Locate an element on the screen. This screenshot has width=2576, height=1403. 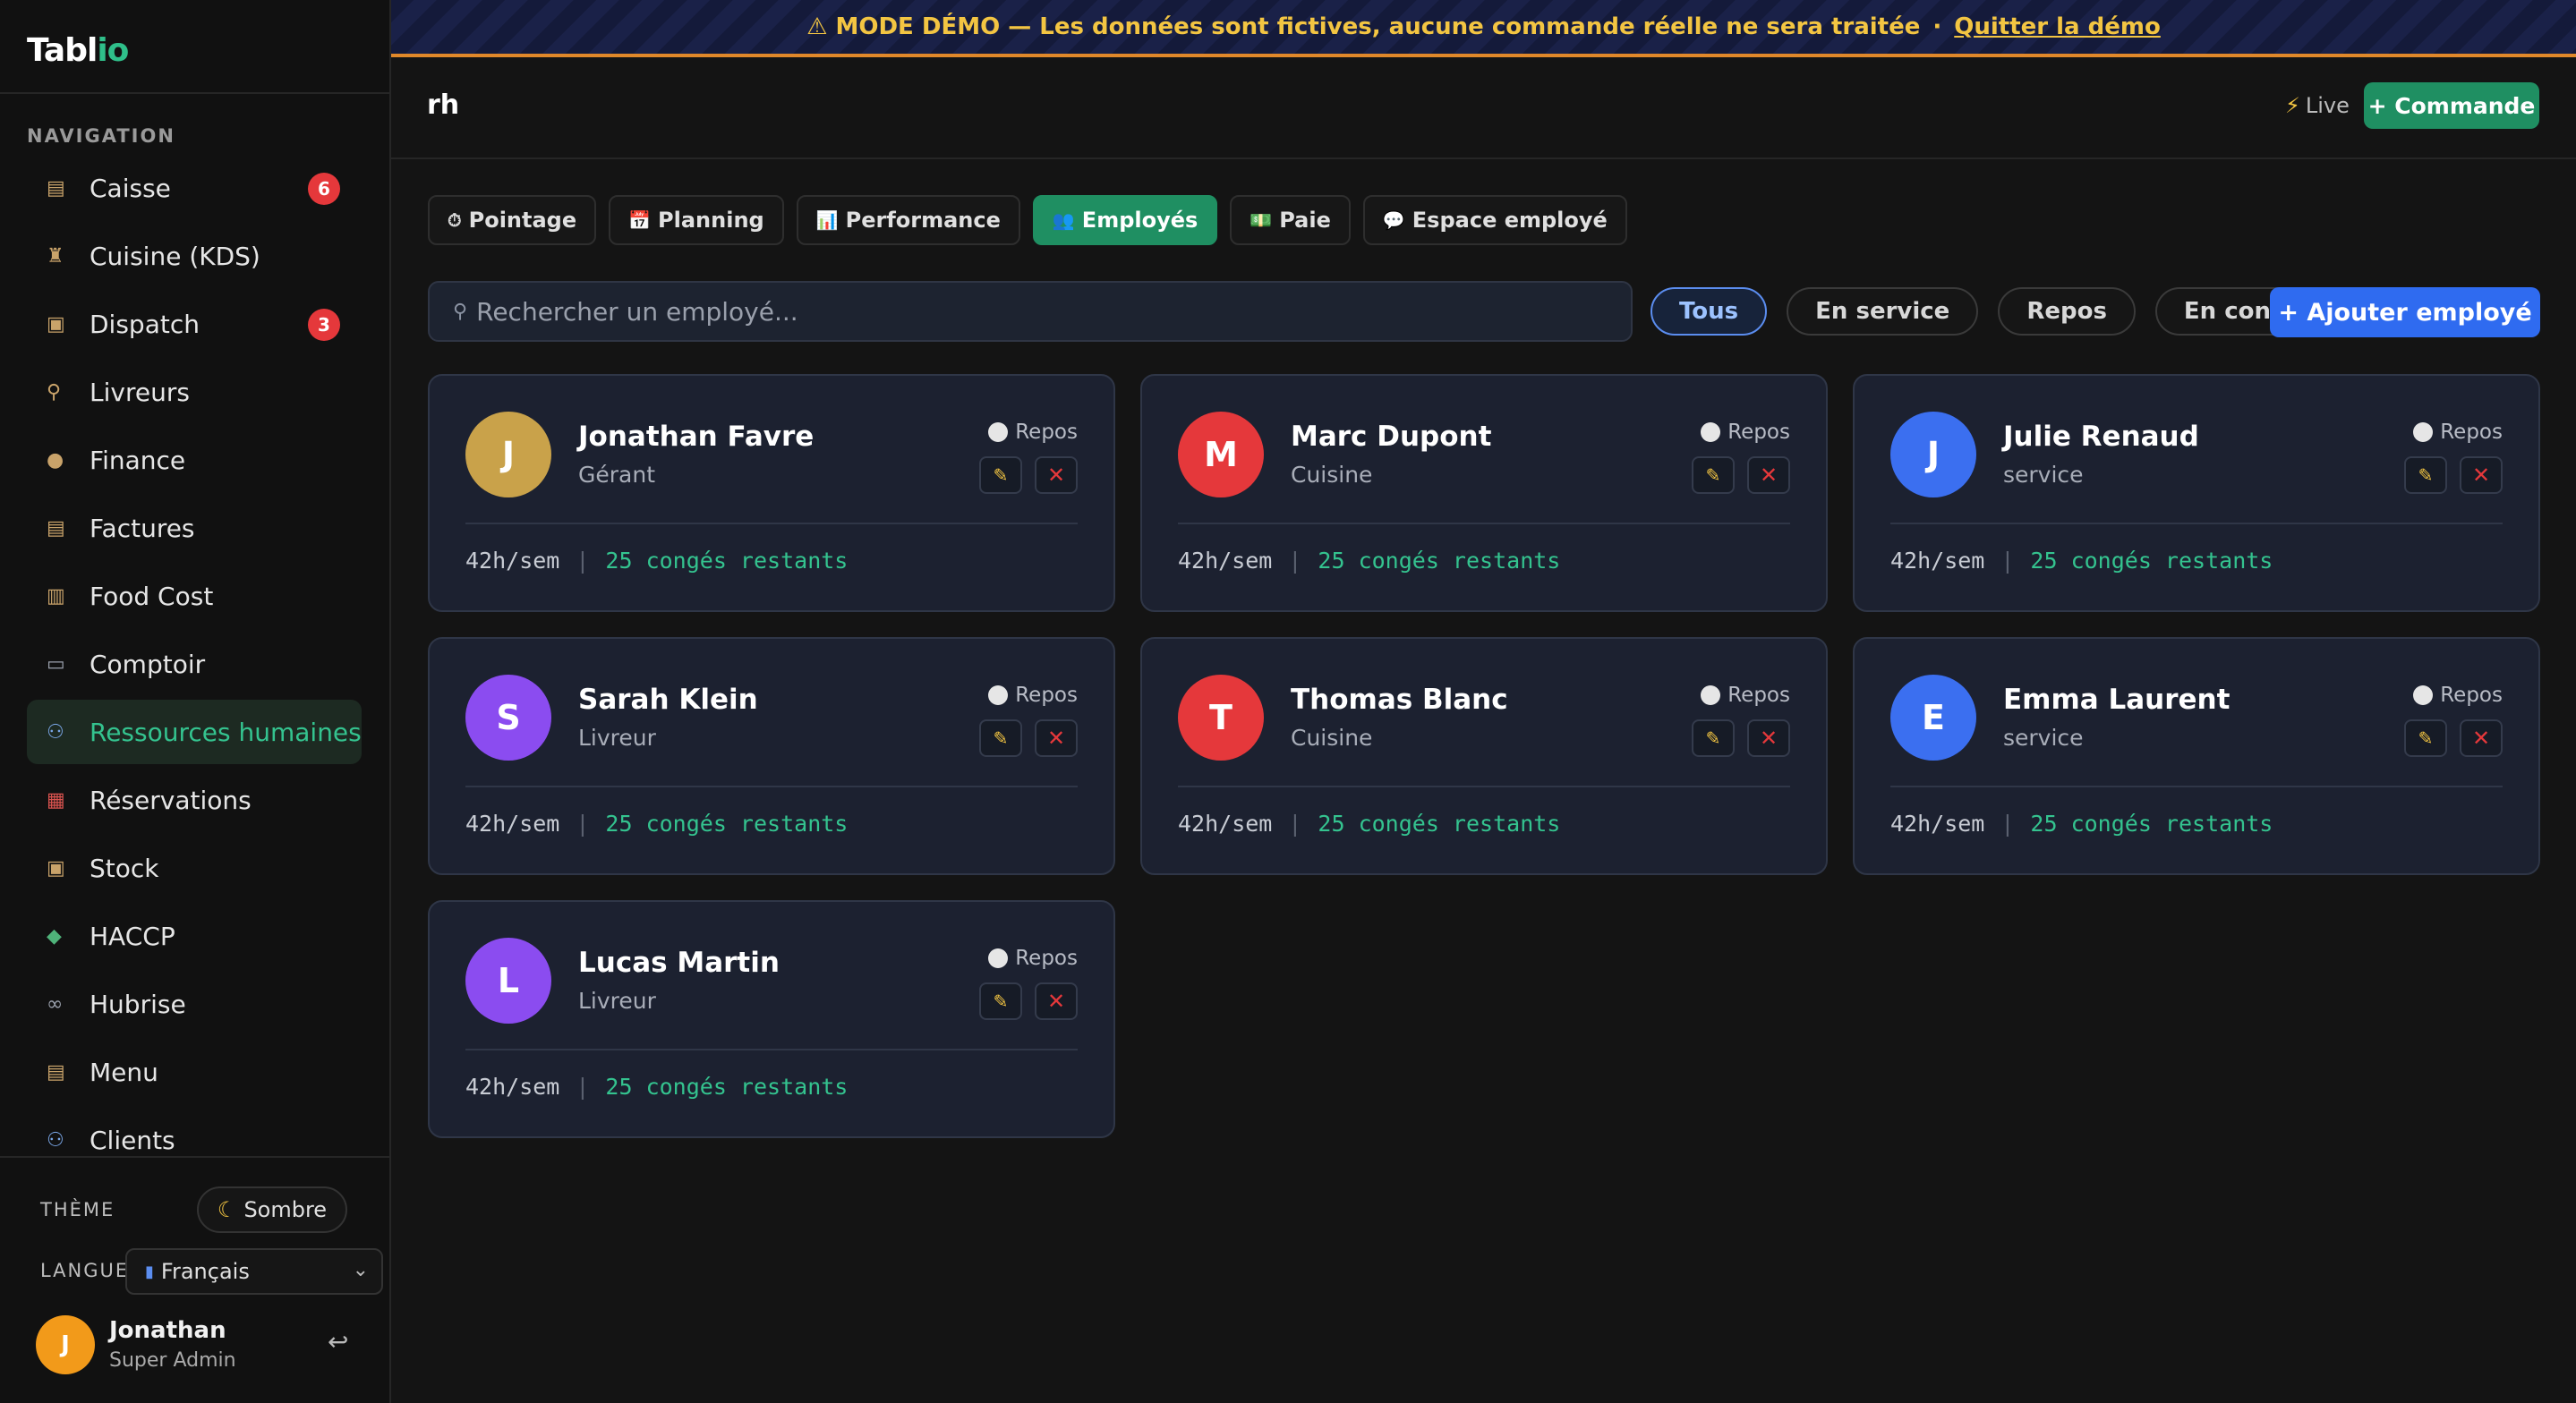
sidebar-item-caisse: ▤ Caisse 6 is located at coordinates (194, 188).